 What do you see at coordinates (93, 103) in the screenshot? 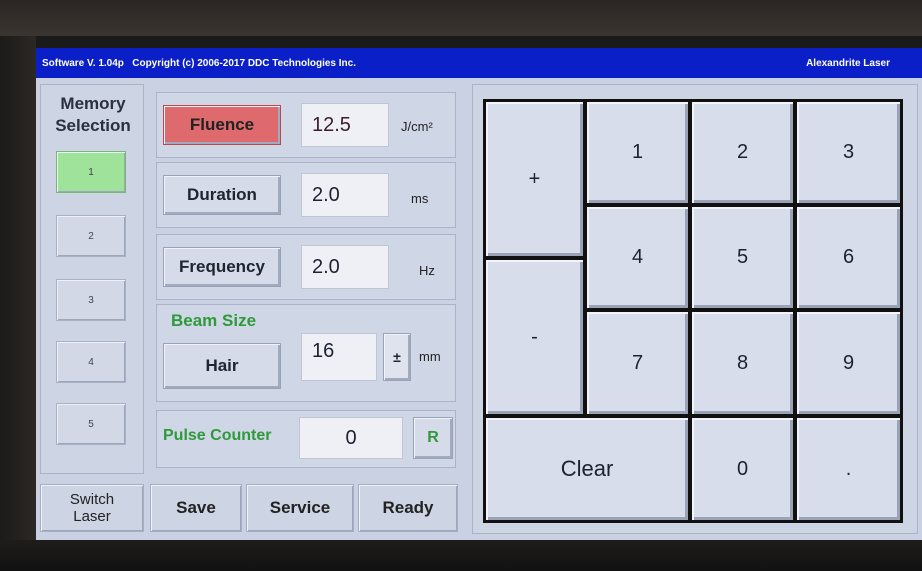
I see `memory-title-line1: Memory` at bounding box center [93, 103].